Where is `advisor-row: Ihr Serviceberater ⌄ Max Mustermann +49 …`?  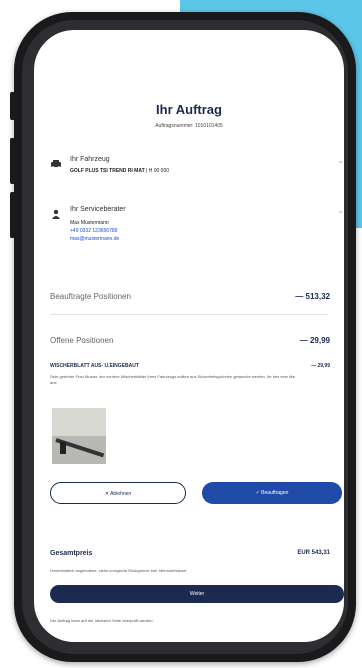 advisor-row: Ihr Serviceberater ⌄ Max Mustermann +49 … is located at coordinates (197, 232).